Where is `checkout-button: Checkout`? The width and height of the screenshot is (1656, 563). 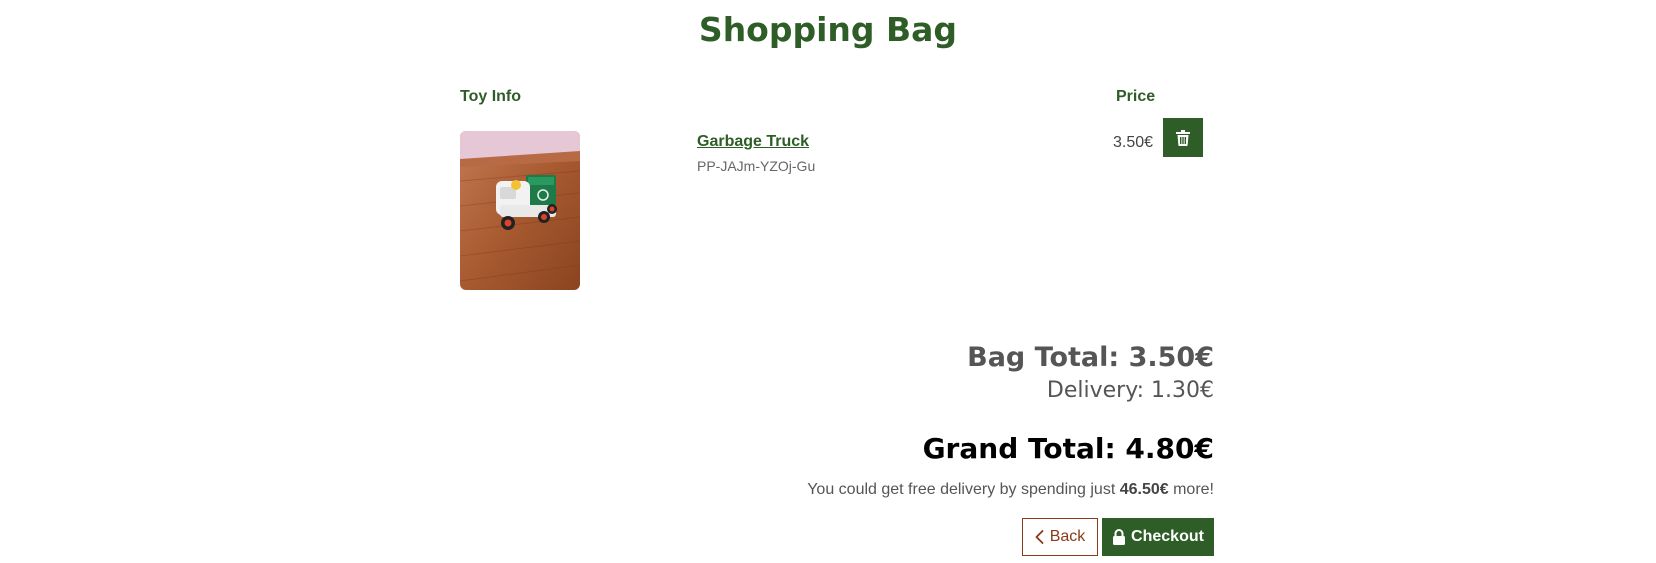 checkout-button: Checkout is located at coordinates (1158, 537).